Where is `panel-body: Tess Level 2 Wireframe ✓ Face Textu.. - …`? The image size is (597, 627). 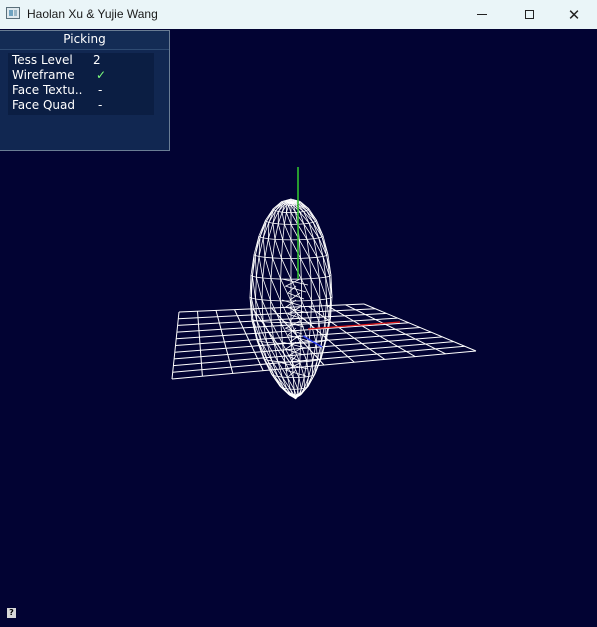
panel-body: Tess Level 2 Wireframe ✓ Face Textu.. - … is located at coordinates (81, 84).